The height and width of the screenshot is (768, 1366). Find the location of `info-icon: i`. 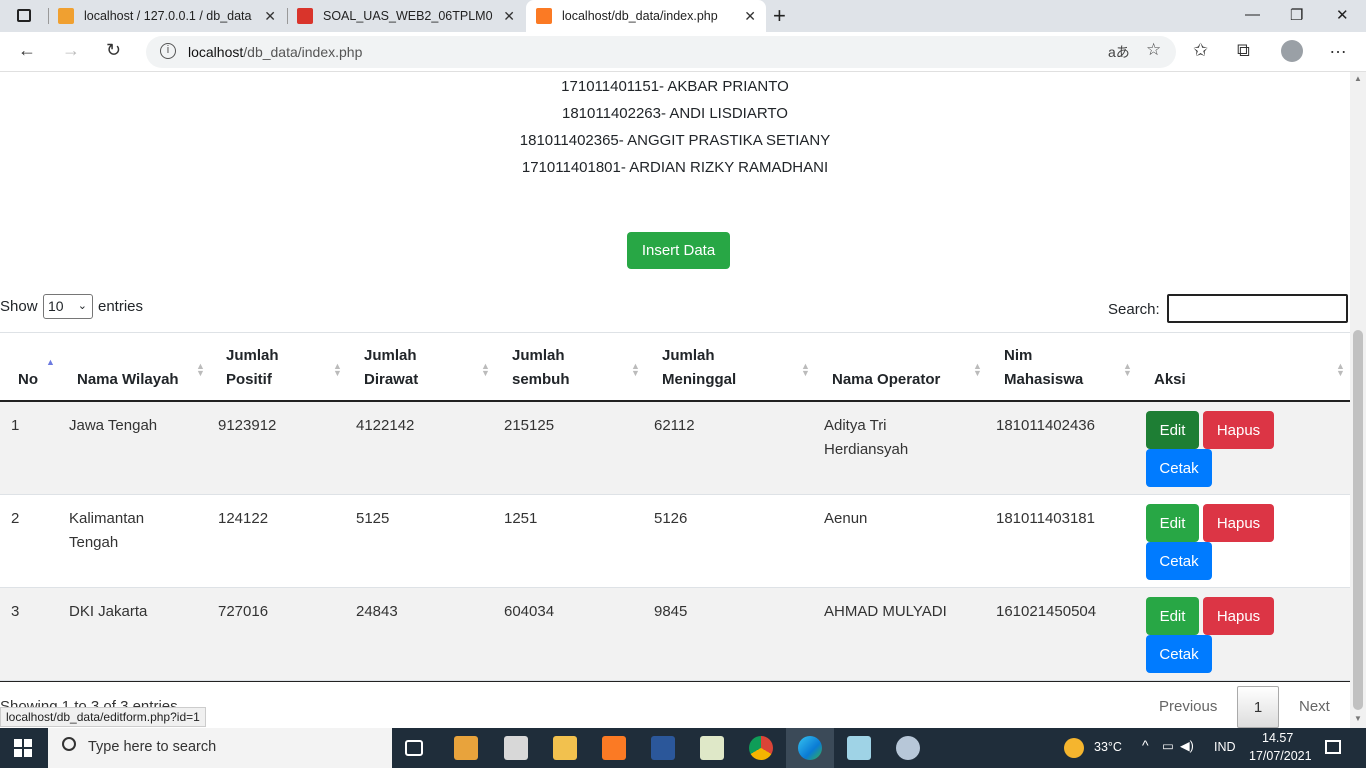

info-icon: i is located at coordinates (168, 51).